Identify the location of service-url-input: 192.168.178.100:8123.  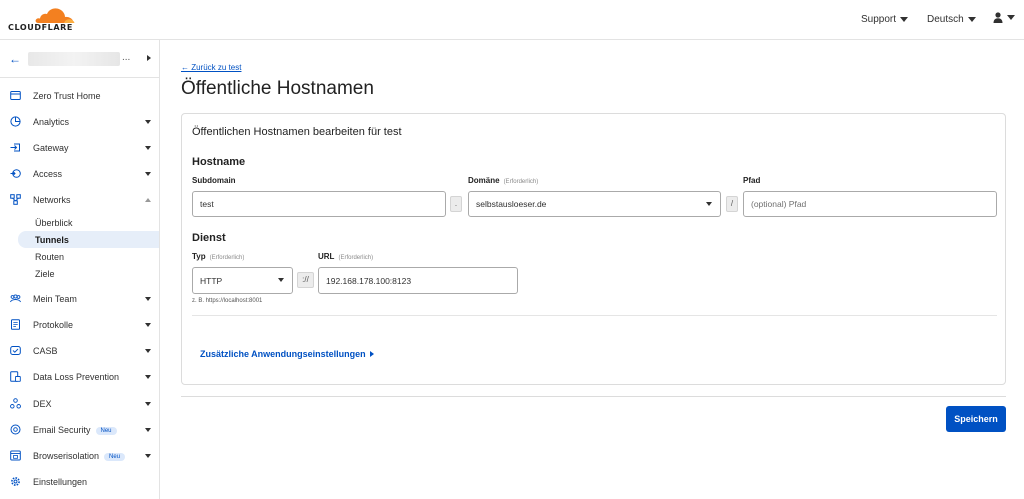
(418, 280).